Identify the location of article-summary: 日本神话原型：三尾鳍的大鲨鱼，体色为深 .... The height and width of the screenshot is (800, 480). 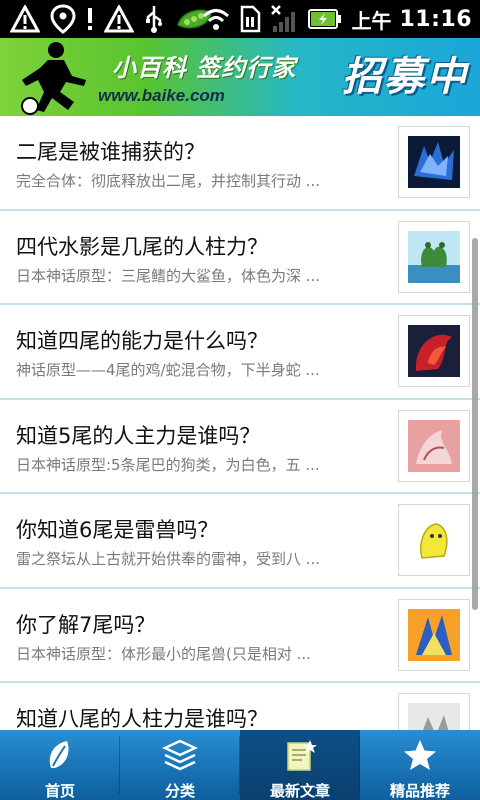
(168, 275).